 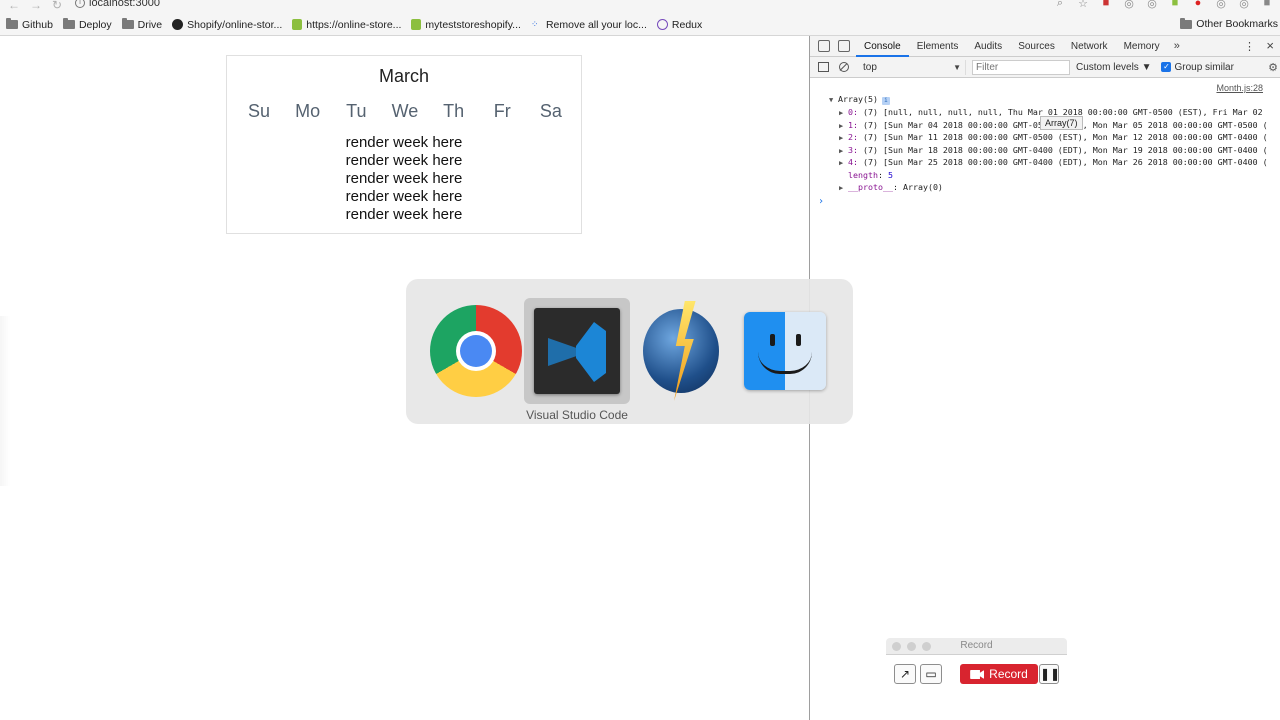 What do you see at coordinates (824, 46) in the screenshot?
I see `inspect-element-icon` at bounding box center [824, 46].